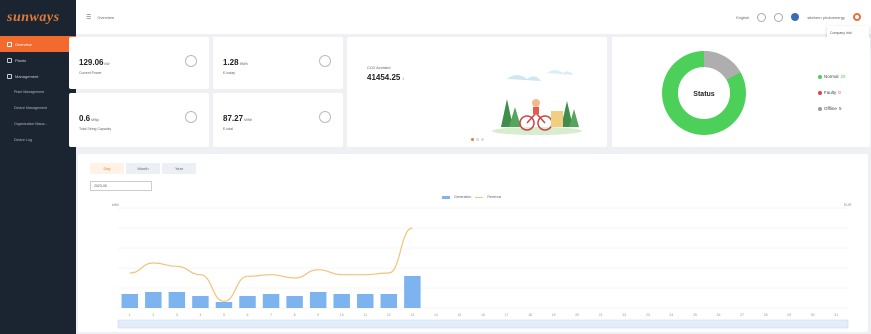 The height and width of the screenshot is (334, 871). I want to click on sidebar-subitem-device-management: Device Management, so click(38, 108).